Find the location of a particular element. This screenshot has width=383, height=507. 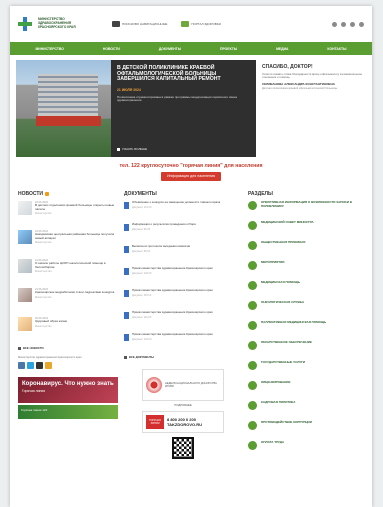

section-link: МЕДИЦИНСКАЯ ПОМОЩЬ is located at coordinates (306, 288).